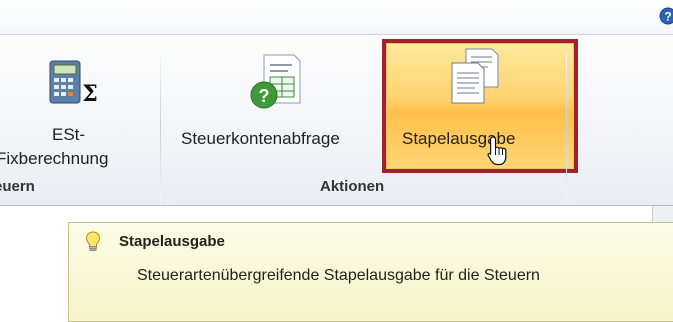  I want to click on steuerkontenabfrage-button: ? Steuerkontenabfrage, so click(278, 105).